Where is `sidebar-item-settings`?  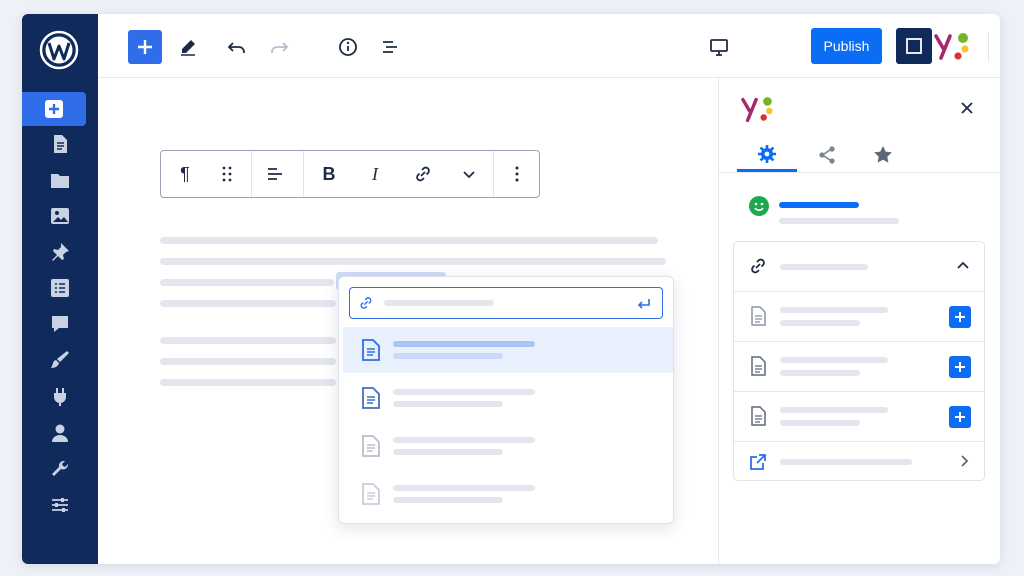
sidebar-item-settings is located at coordinates (60, 505).